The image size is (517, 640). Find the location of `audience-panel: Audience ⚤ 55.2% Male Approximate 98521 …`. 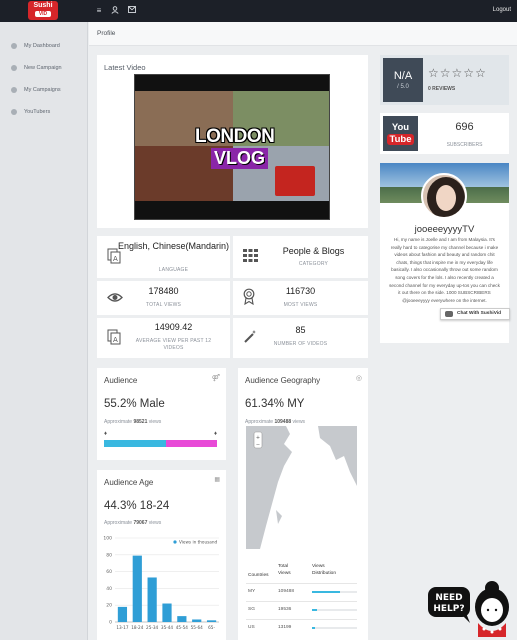

audience-panel: Audience ⚤ 55.2% Male Approximate 98521 … is located at coordinates (161, 414).